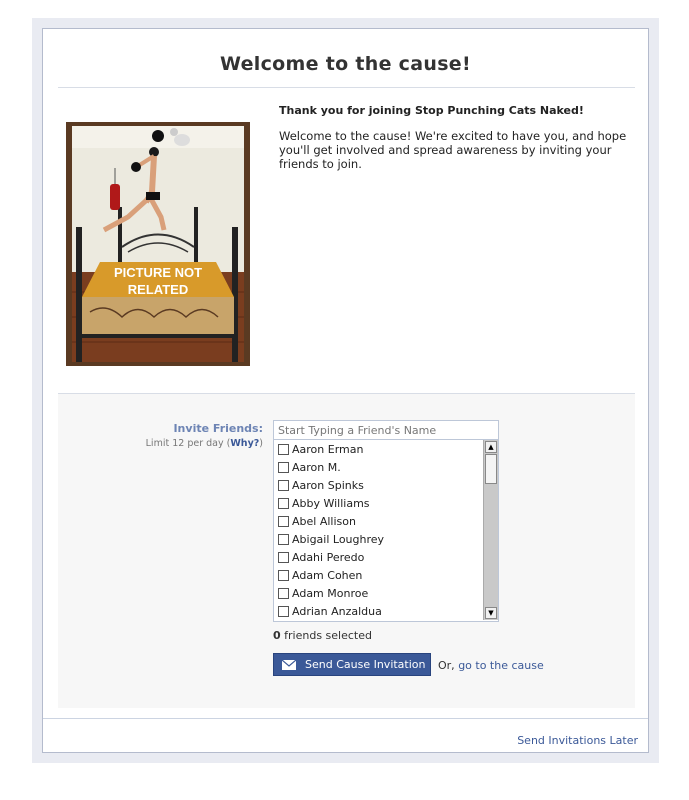 The image size is (689, 800). Describe the element at coordinates (330, 593) in the screenshot. I see `friend-name: Adam Monroe` at that location.